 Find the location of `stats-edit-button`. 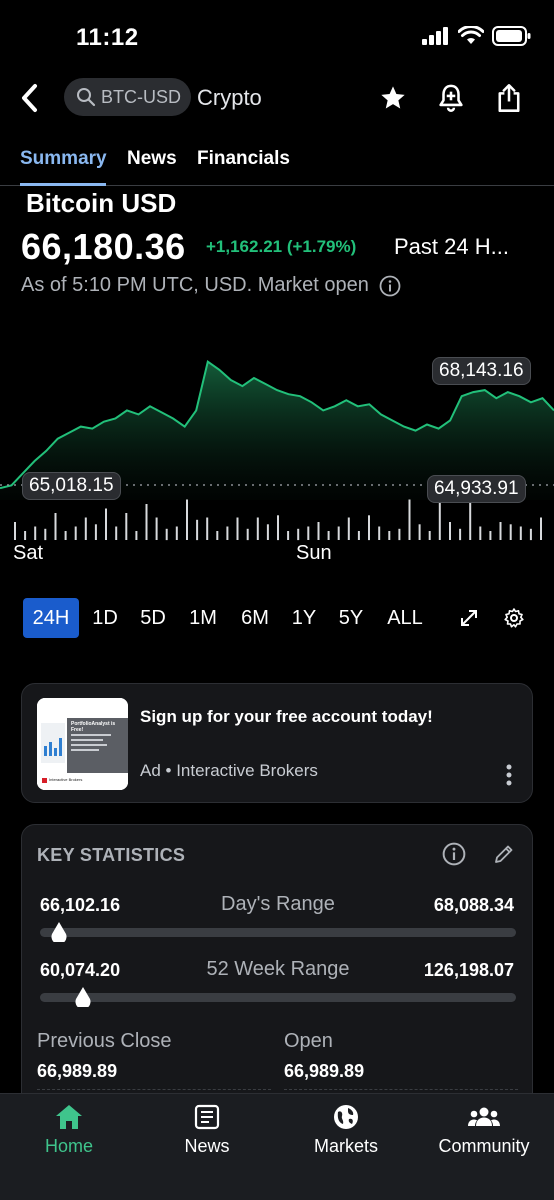

stats-edit-button is located at coordinates (504, 856).